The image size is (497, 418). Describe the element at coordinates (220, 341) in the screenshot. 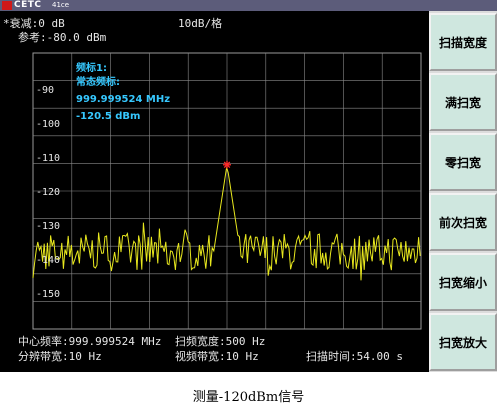

I see `span-readout: 扫频宽度:500 Hz` at that location.